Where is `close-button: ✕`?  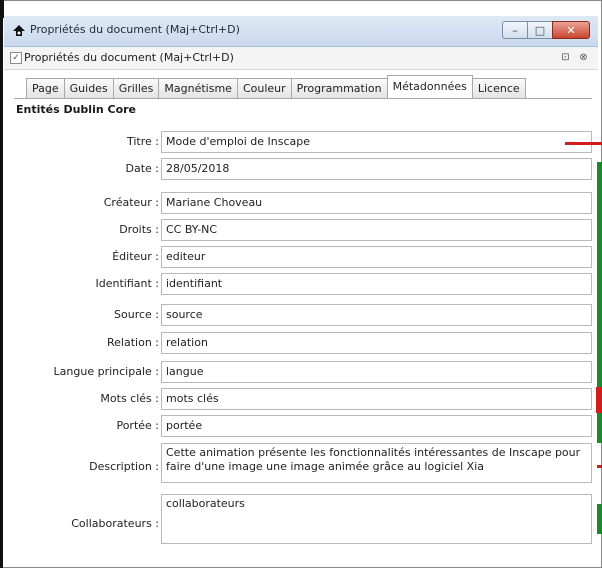
close-button: ✕ is located at coordinates (571, 30).